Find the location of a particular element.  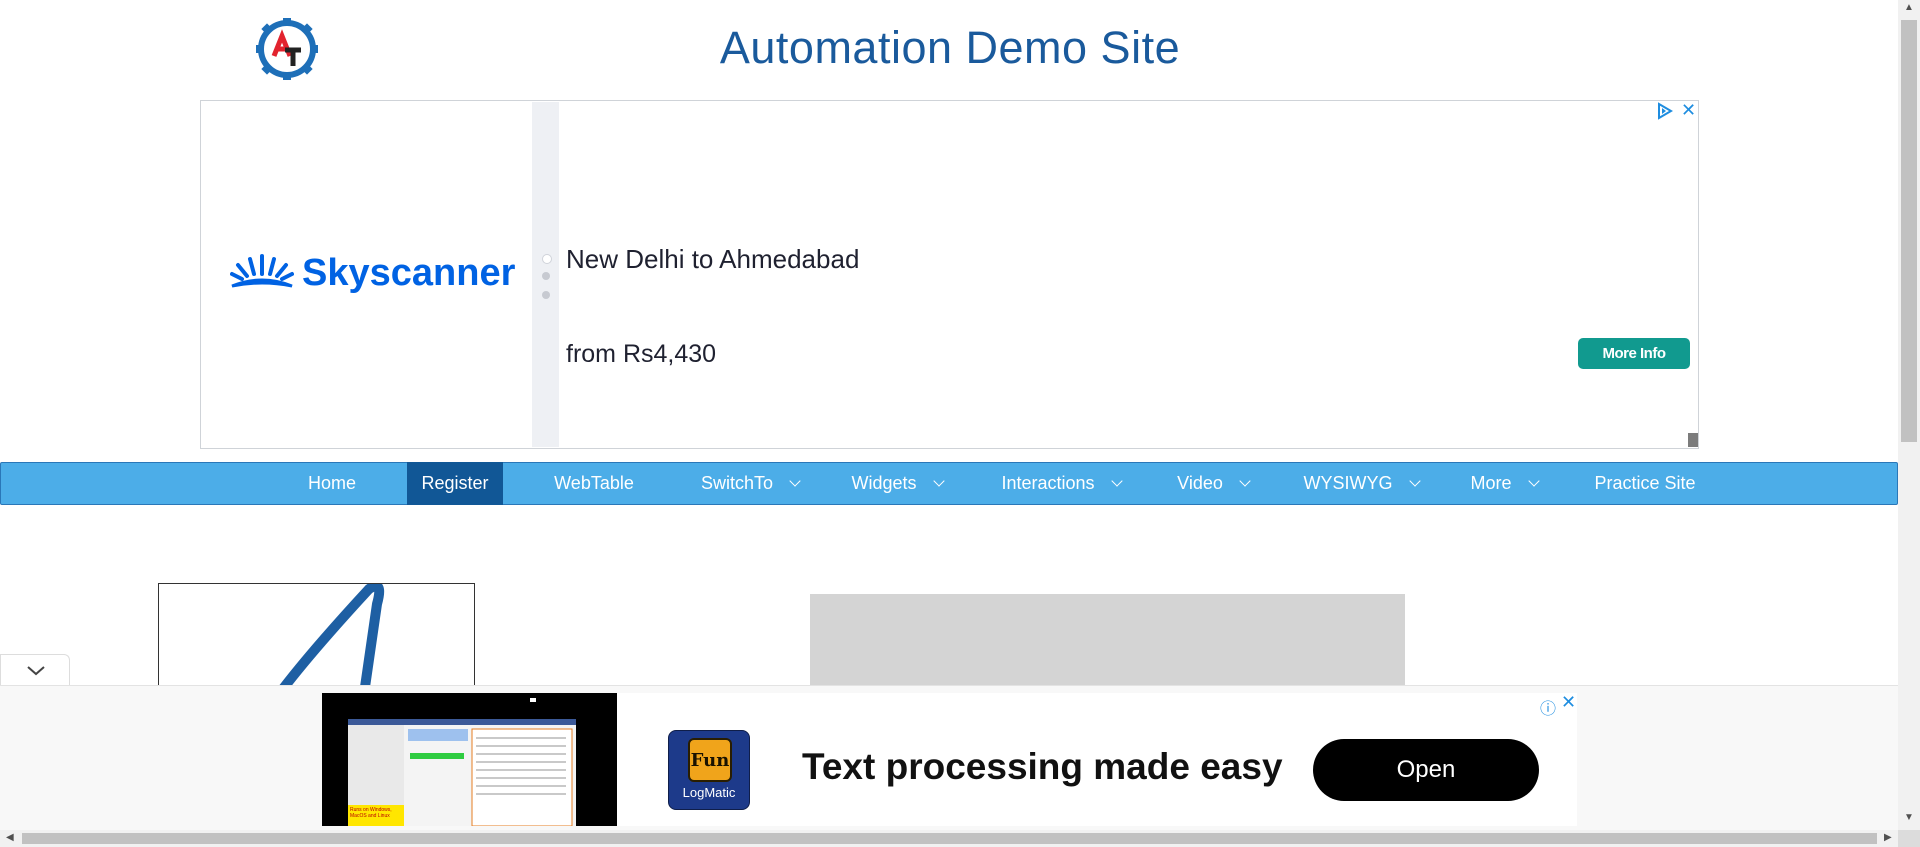

nav-label: Practice Site is located at coordinates (1645, 483).